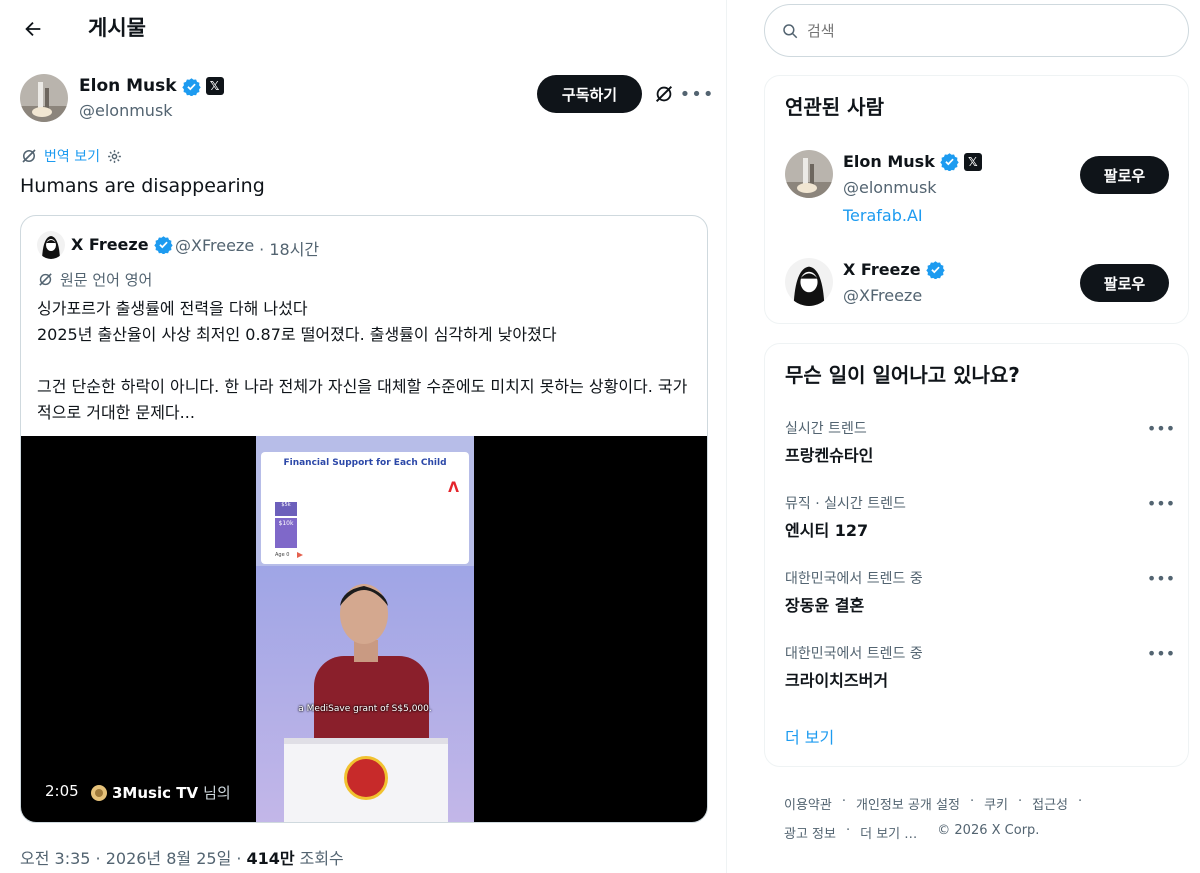 The width and height of the screenshot is (1200, 873). Describe the element at coordinates (321, 858) in the screenshot. I see `post-views-label: 조회수` at that location.